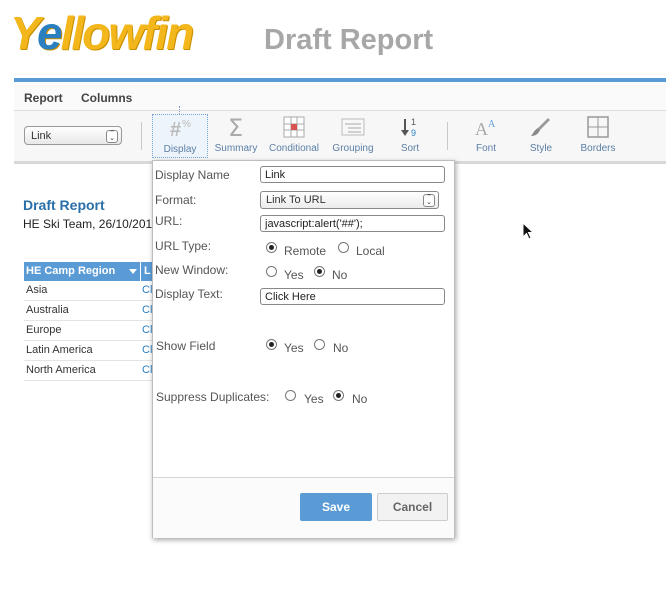 The width and height of the screenshot is (666, 613). I want to click on font-icon: AA, so click(486, 127).